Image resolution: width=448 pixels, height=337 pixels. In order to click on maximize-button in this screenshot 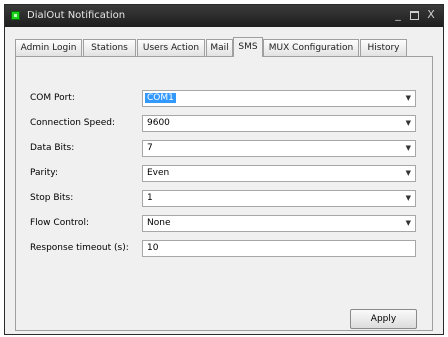, I will do `click(414, 15)`.